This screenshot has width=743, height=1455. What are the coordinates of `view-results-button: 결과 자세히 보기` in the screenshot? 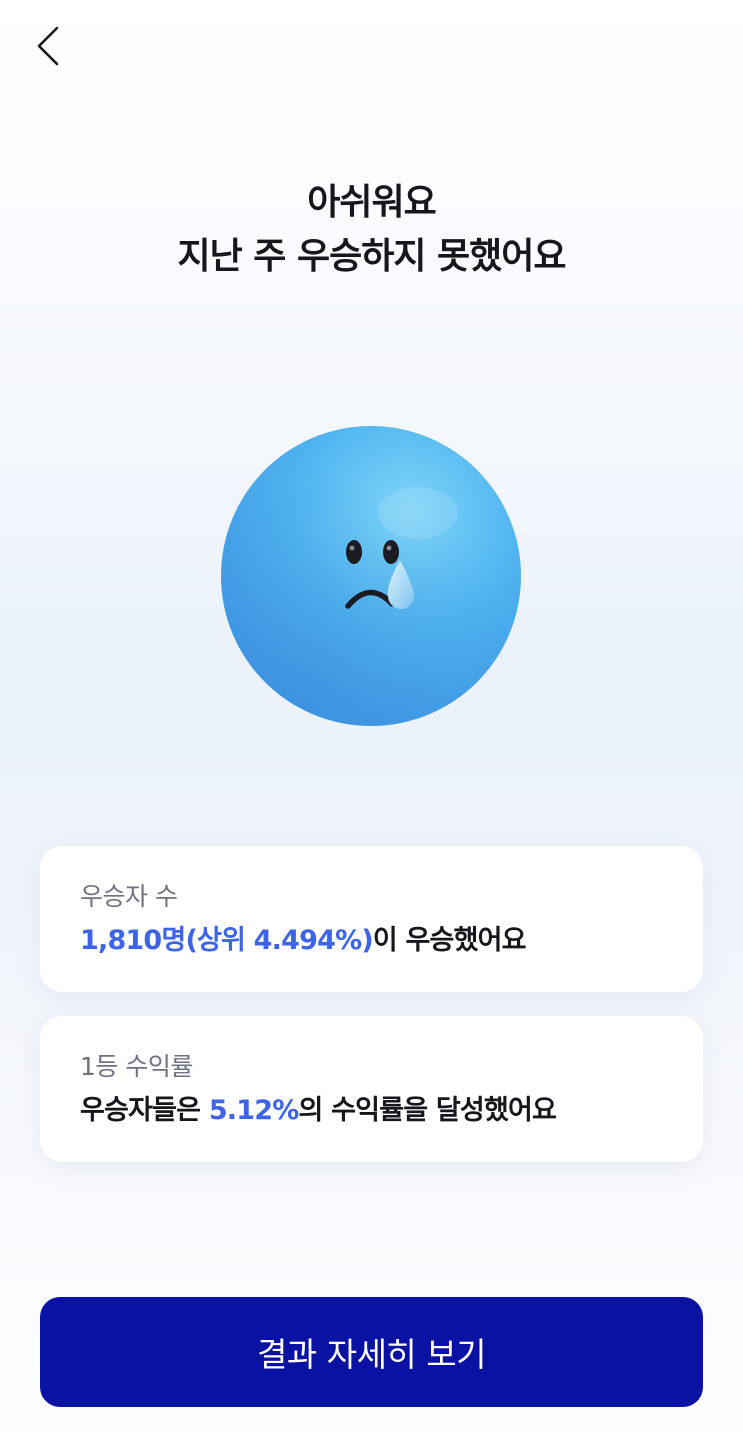 It's located at (371, 1352).